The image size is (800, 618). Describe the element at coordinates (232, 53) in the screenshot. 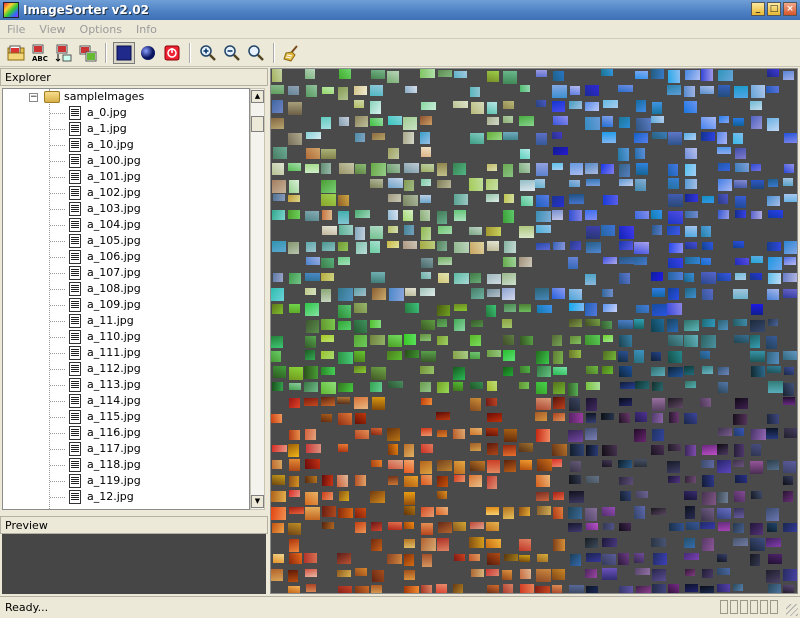

I see `zoom-out-button` at that location.